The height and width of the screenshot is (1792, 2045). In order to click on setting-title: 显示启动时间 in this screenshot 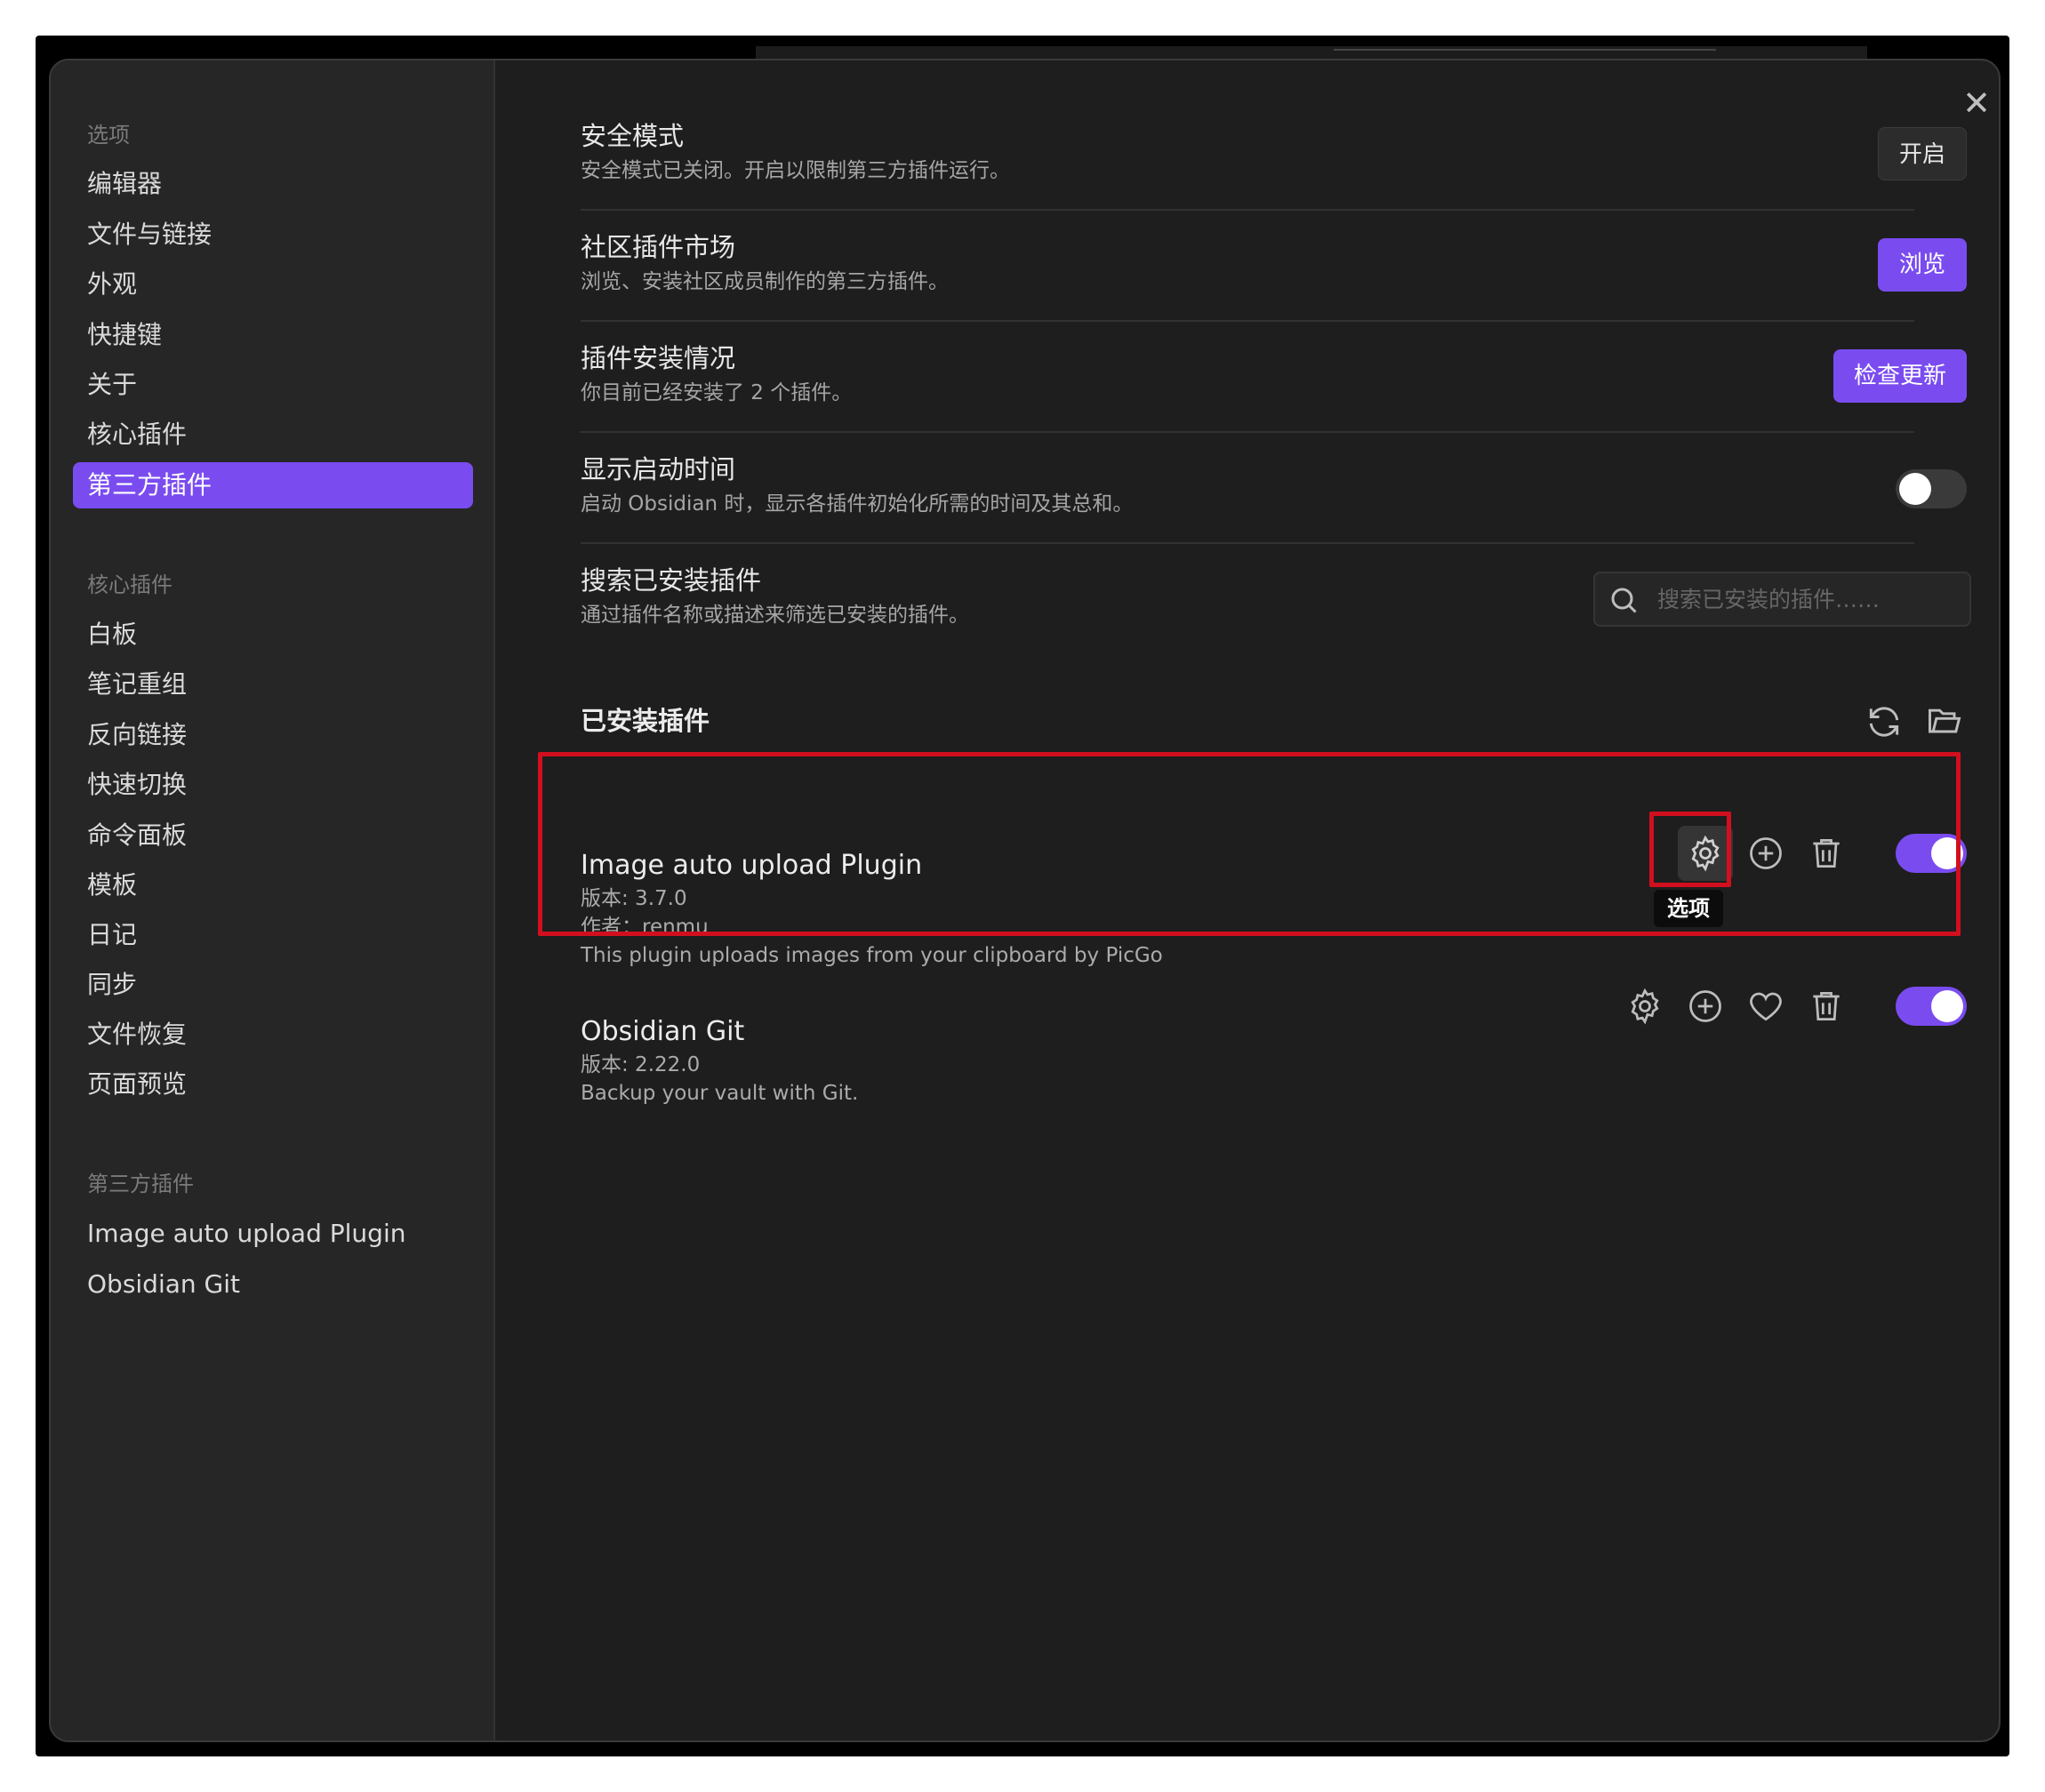, I will do `click(658, 469)`.